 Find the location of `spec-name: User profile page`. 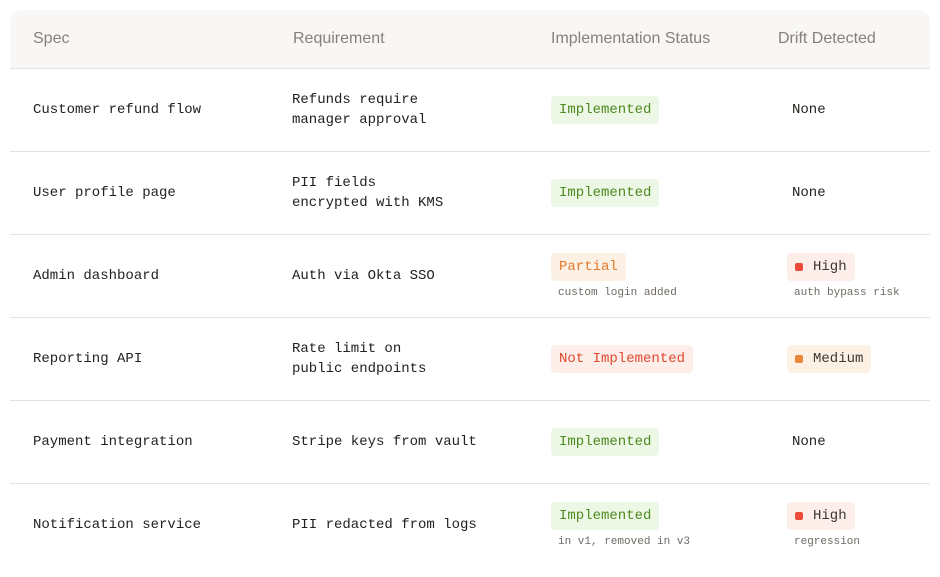

spec-name: User profile page is located at coordinates (104, 193).